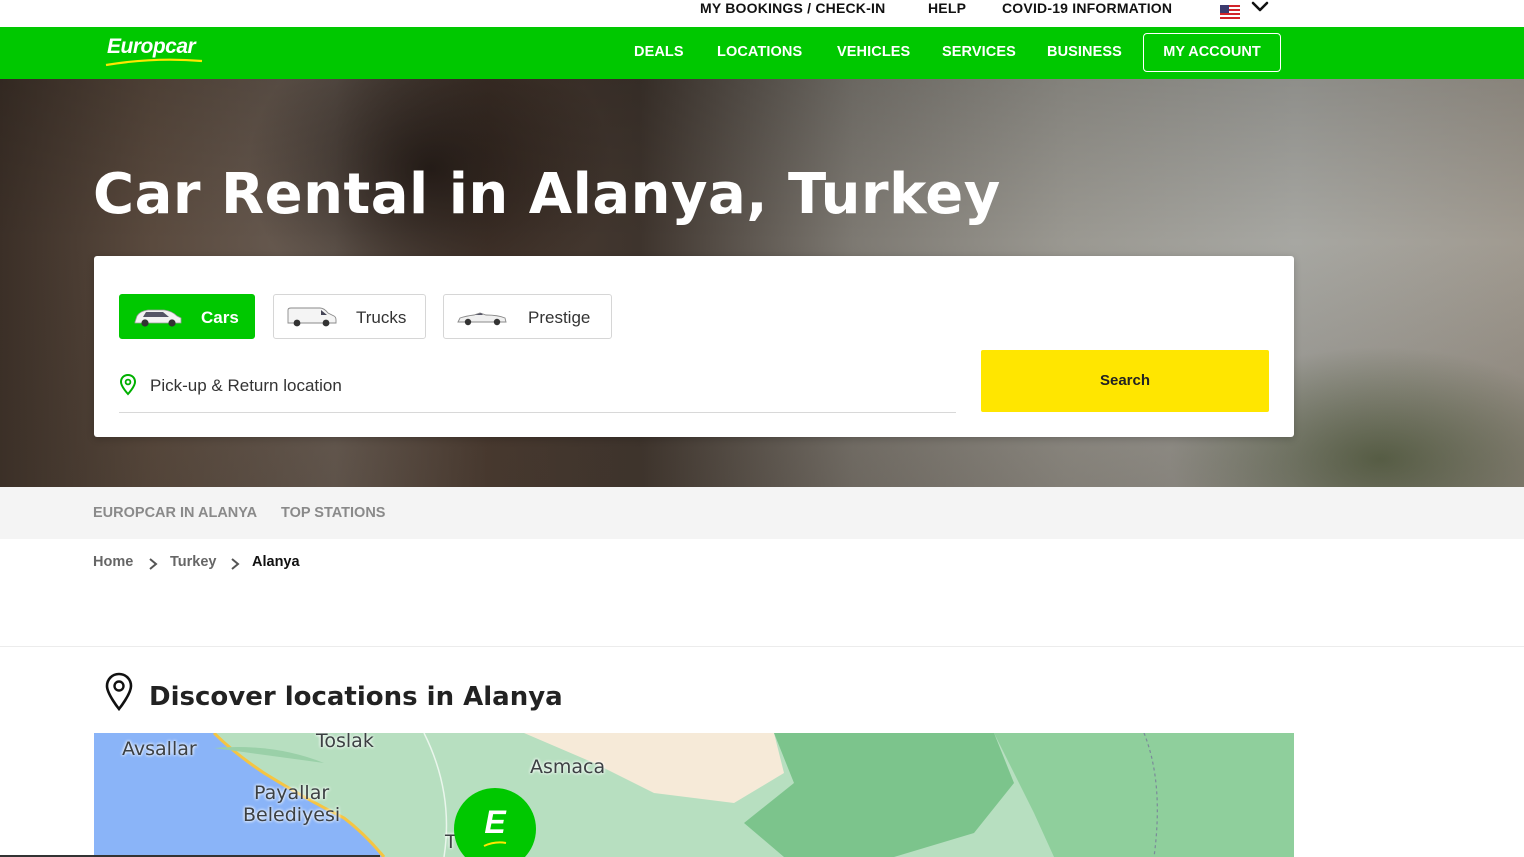  I want to click on chevron-down-icon, so click(1260, 8).